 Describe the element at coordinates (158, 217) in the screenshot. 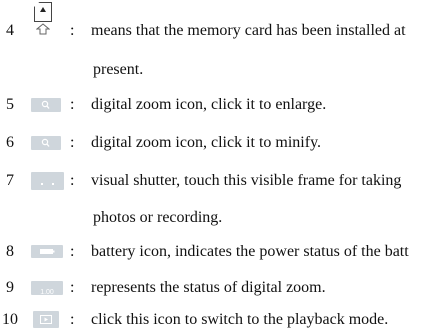

I see `item-description-continued: photos or recording.` at that location.